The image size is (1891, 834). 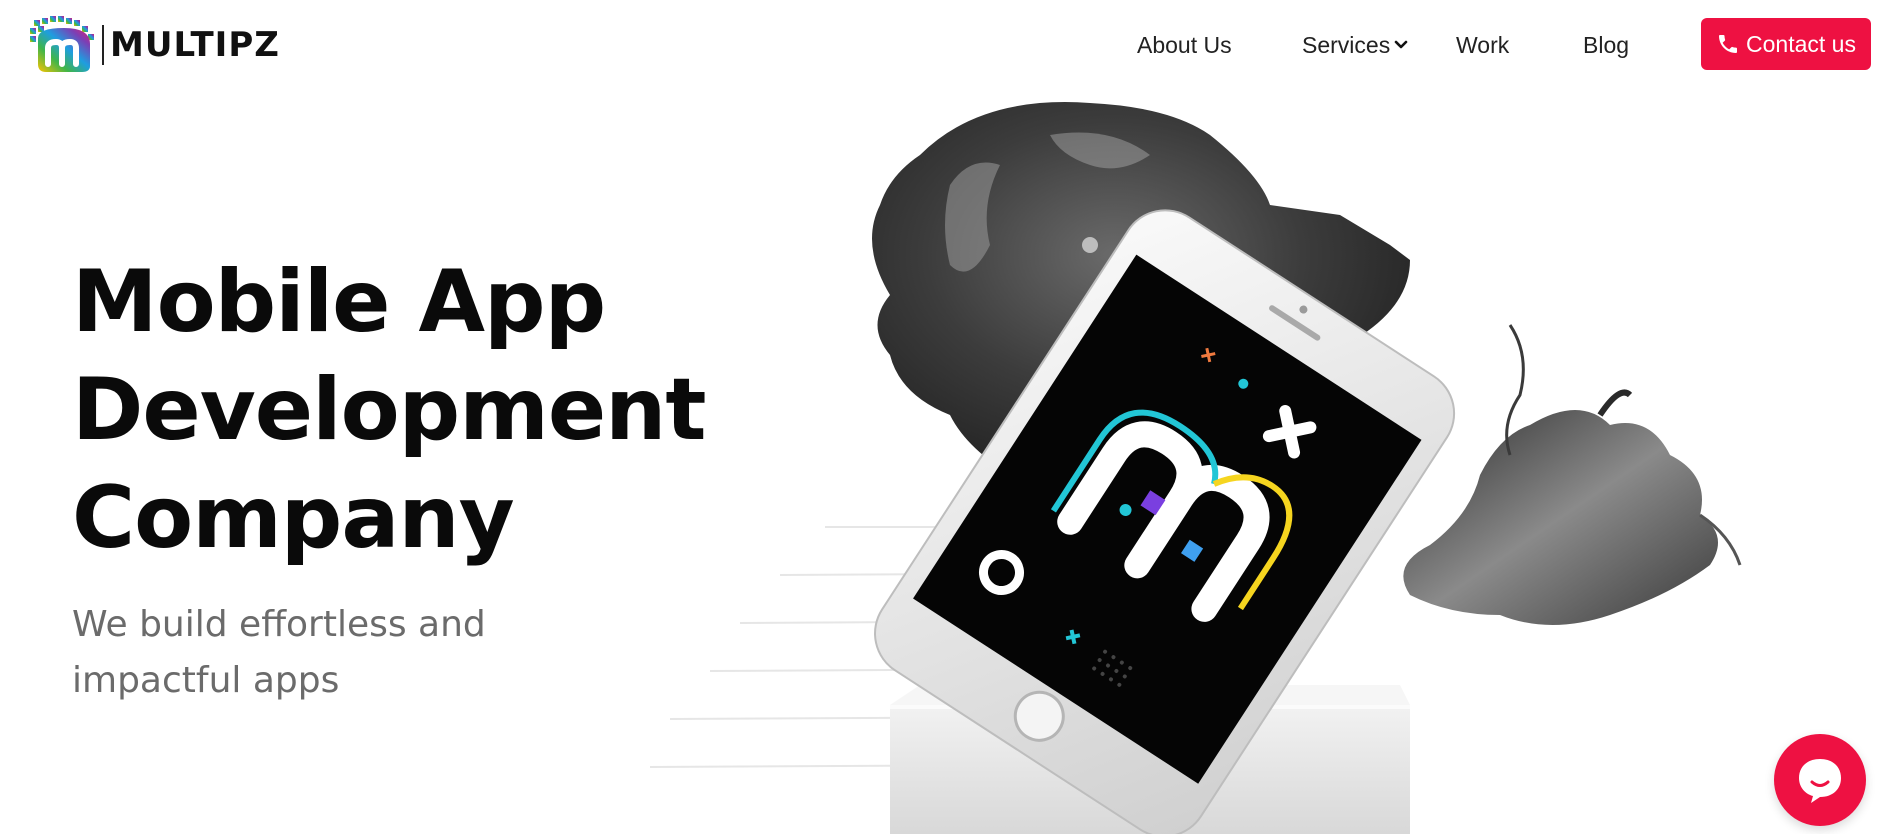 What do you see at coordinates (206, 680) in the screenshot?
I see `hero-subtitle-line: impactful apps` at bounding box center [206, 680].